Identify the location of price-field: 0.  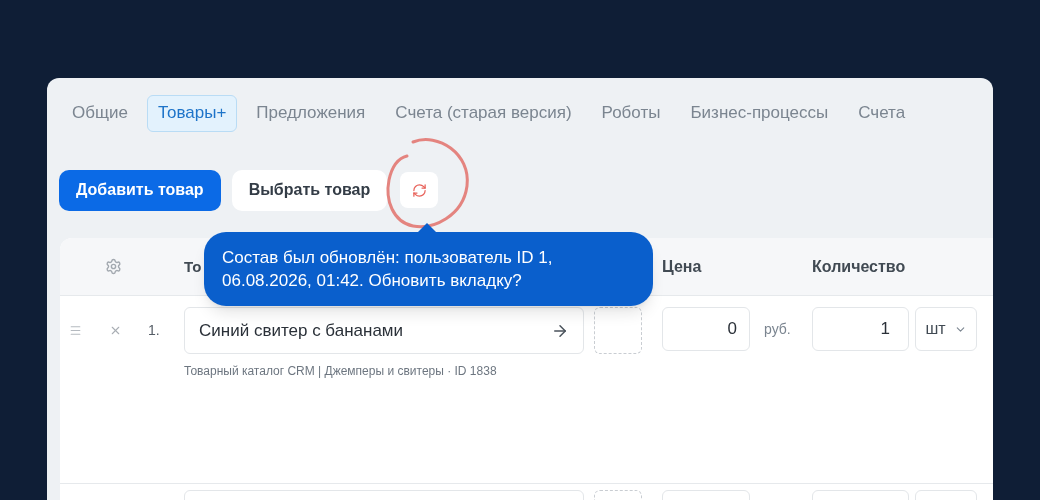
(706, 329).